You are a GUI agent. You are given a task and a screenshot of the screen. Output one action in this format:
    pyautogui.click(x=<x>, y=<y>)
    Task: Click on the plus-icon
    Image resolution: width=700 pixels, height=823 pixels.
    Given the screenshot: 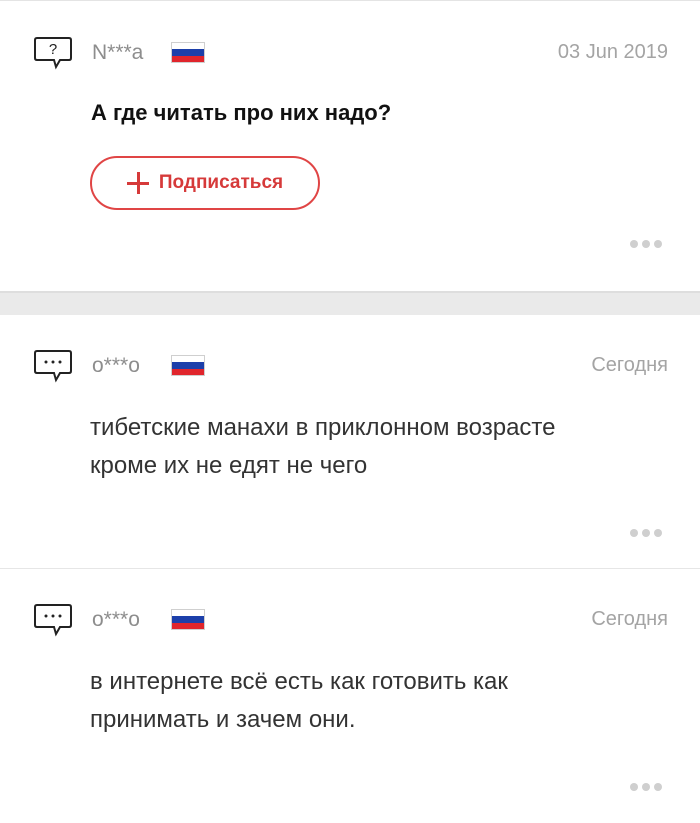 What is the action you would take?
    pyautogui.click(x=137, y=183)
    